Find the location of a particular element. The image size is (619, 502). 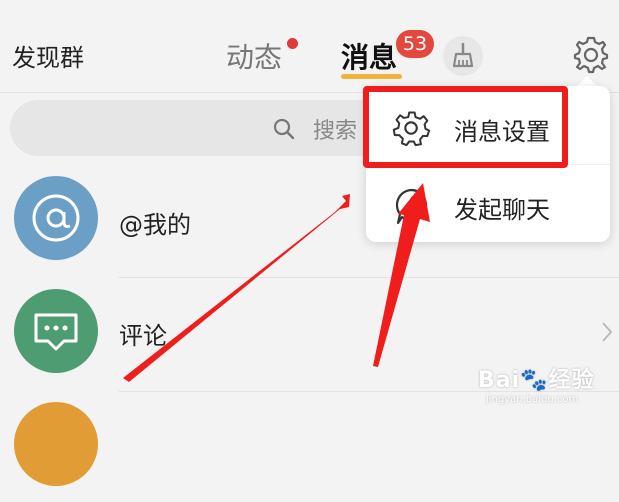

watermark-url: jingyan.baidu.com is located at coordinates (532, 399).